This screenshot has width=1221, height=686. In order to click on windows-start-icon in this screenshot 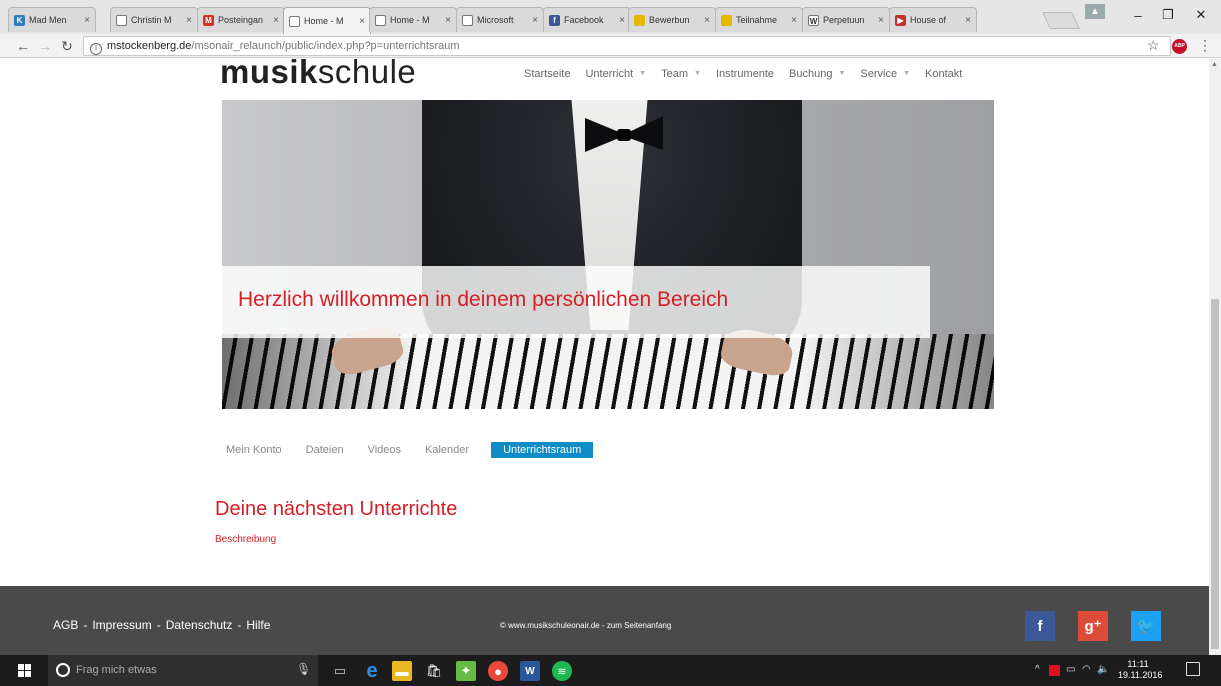, I will do `click(24, 670)`.